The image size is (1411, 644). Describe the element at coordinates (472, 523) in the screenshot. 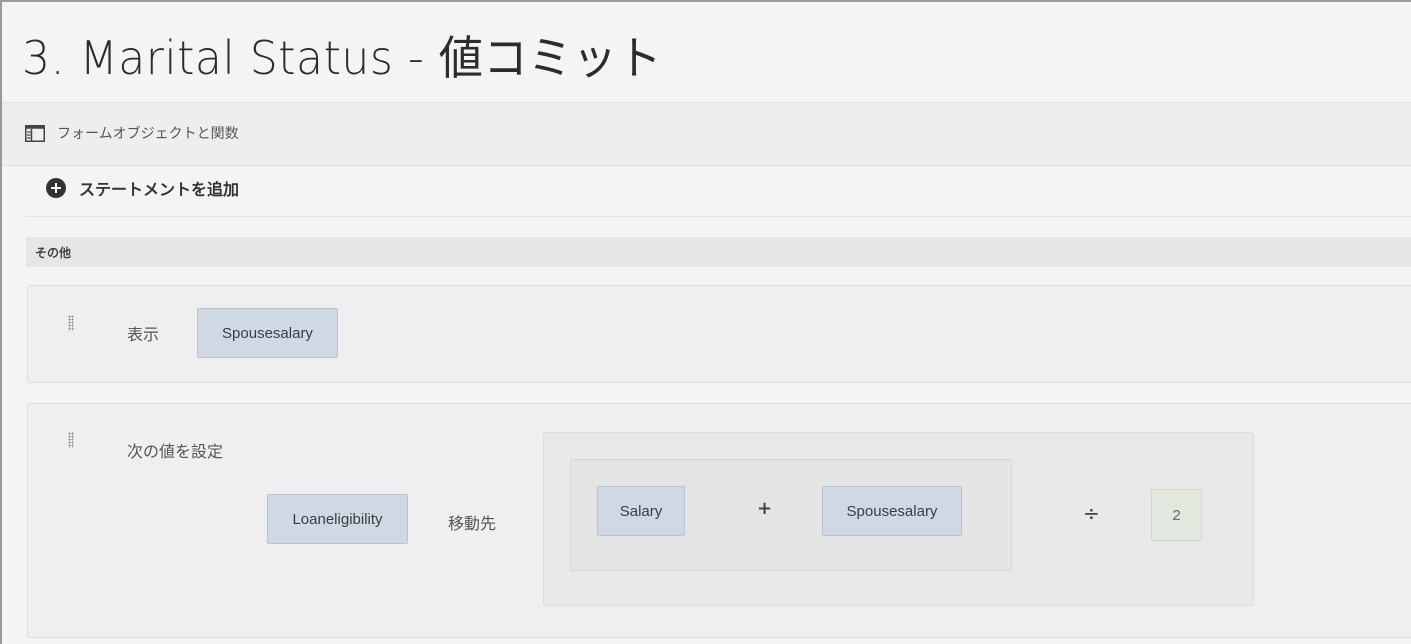

I see `connector-label: 移動先` at that location.